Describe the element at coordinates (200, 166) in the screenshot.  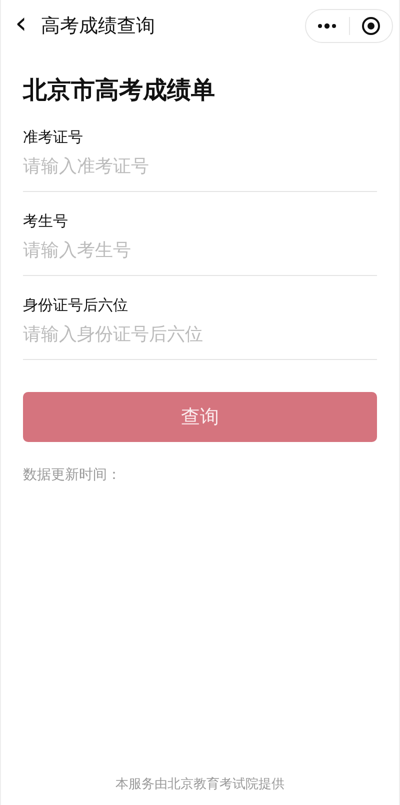
I see `input-field: 请输入准考证号` at that location.